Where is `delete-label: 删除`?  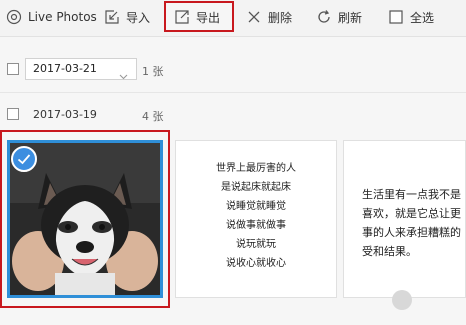 delete-label: 删除 is located at coordinates (280, 17).